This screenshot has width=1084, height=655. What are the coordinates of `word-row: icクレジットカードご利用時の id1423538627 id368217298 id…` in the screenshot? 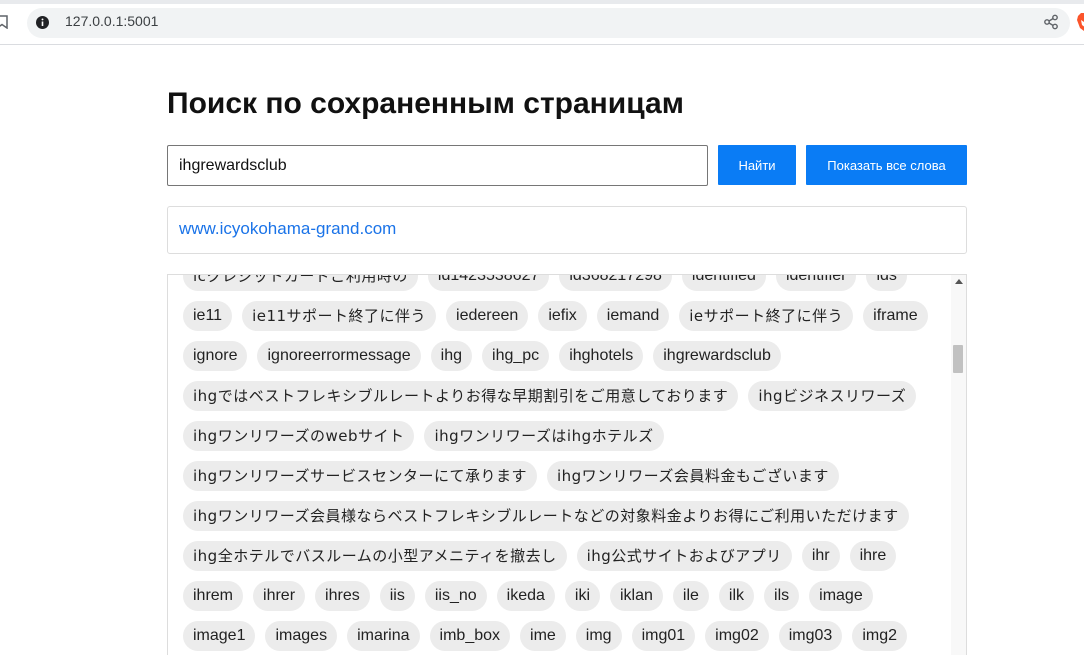 It's located at (559, 285).